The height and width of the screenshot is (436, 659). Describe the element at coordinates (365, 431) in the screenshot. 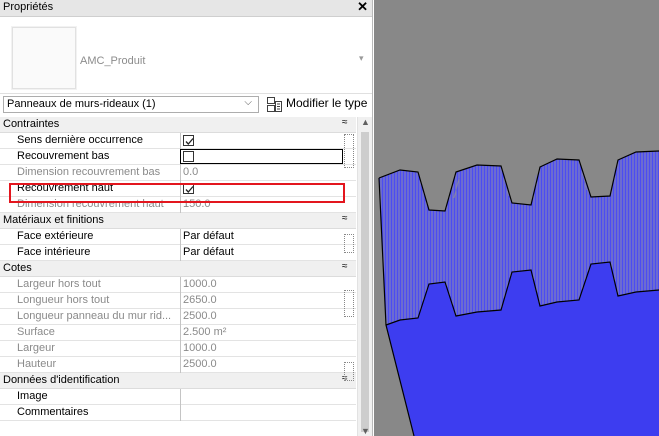

I see `scroll-down-icon: ▼` at that location.